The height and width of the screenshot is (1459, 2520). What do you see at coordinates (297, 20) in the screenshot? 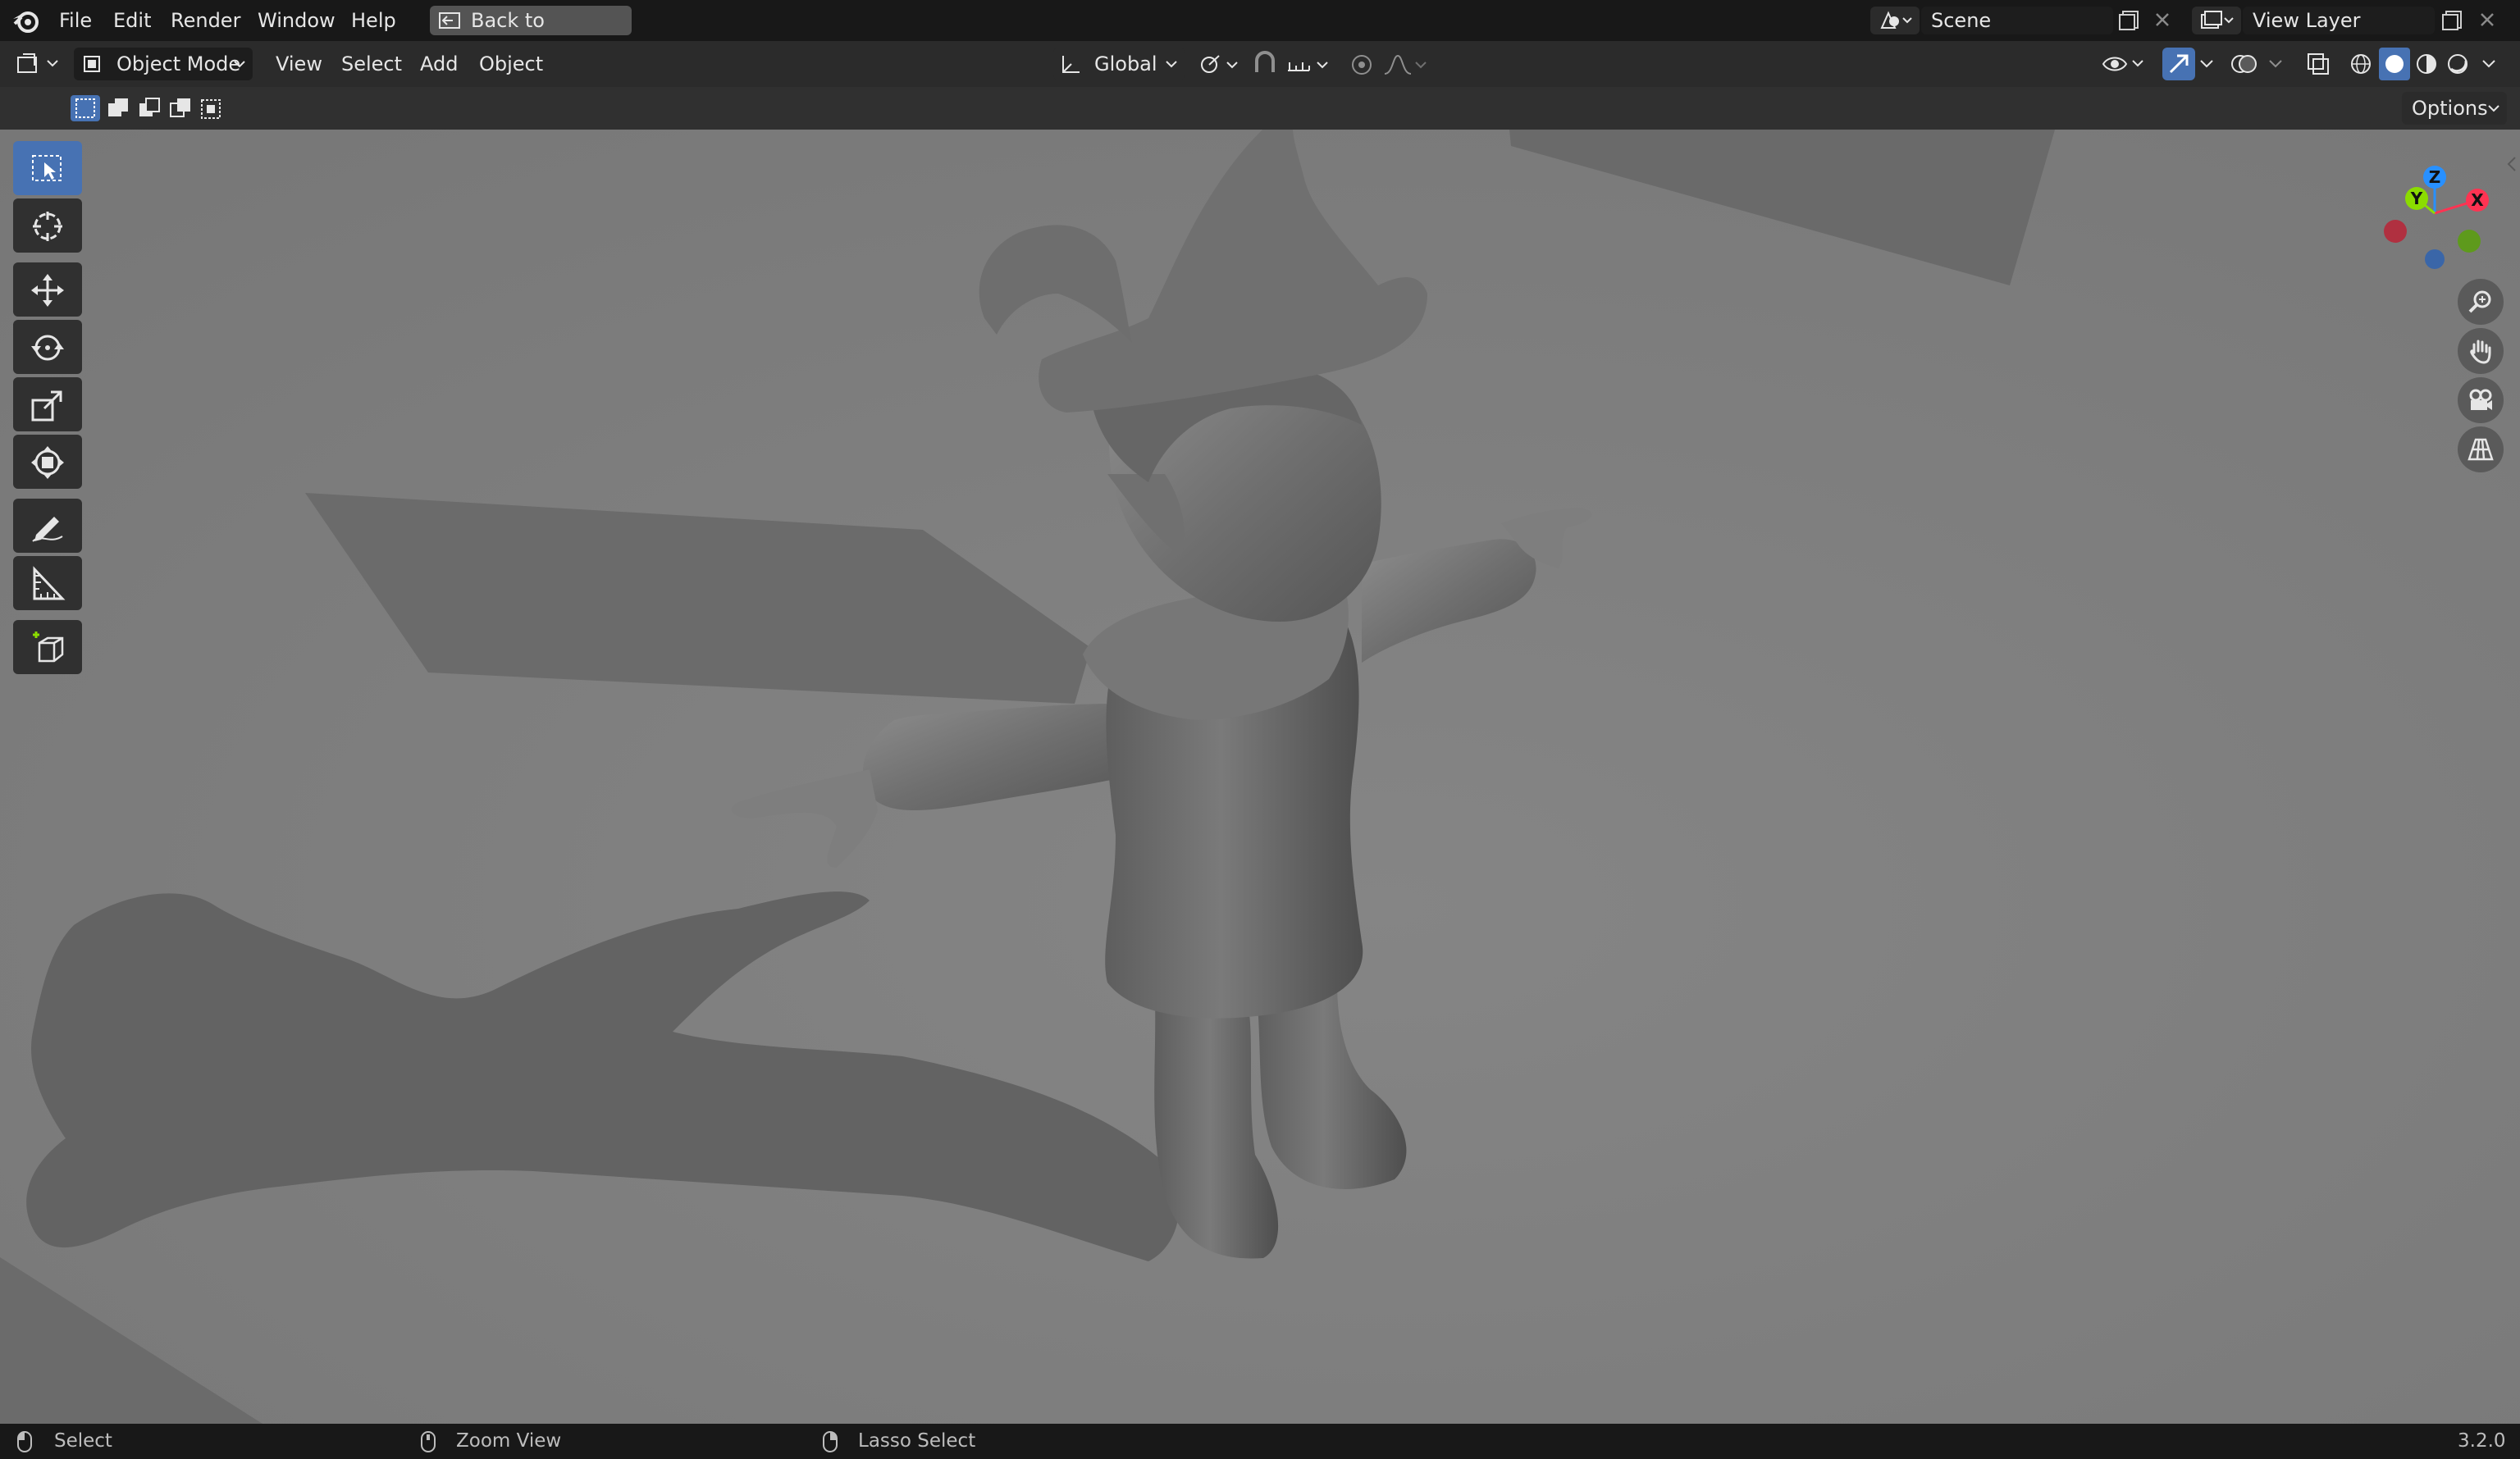
I see `menu-window: Window` at bounding box center [297, 20].